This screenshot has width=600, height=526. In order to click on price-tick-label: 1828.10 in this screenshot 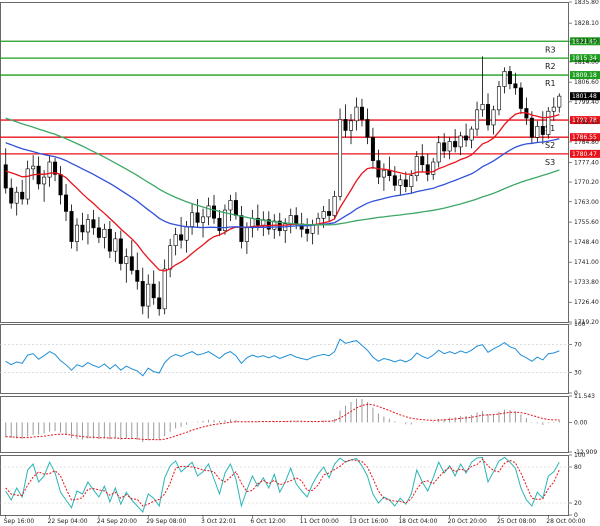, I will do `click(586, 23)`.